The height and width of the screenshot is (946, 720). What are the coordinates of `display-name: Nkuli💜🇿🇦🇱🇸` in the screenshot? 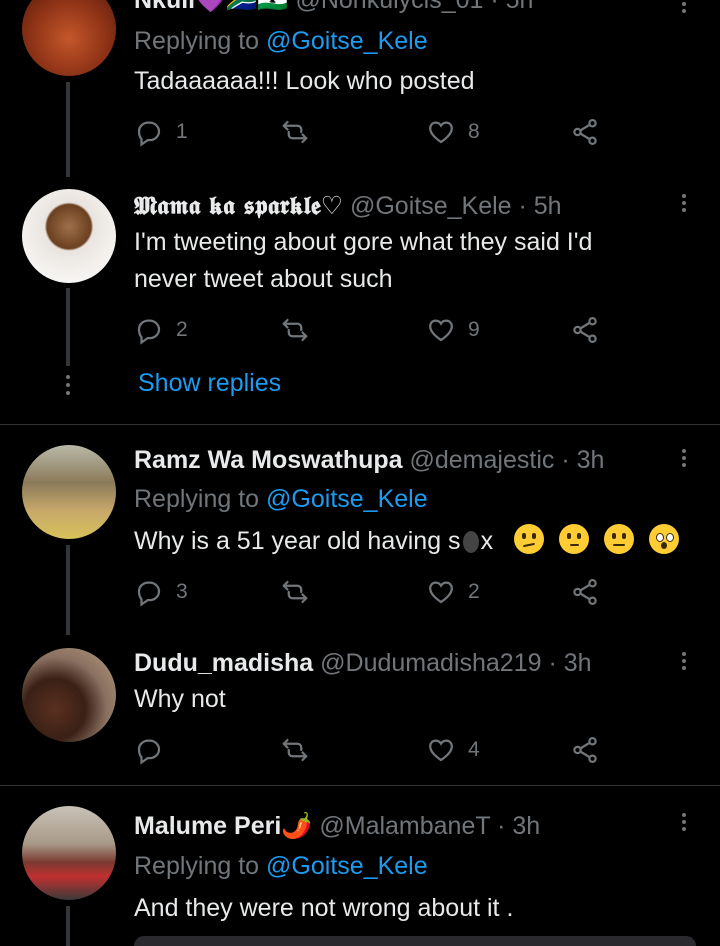 It's located at (211, 7).